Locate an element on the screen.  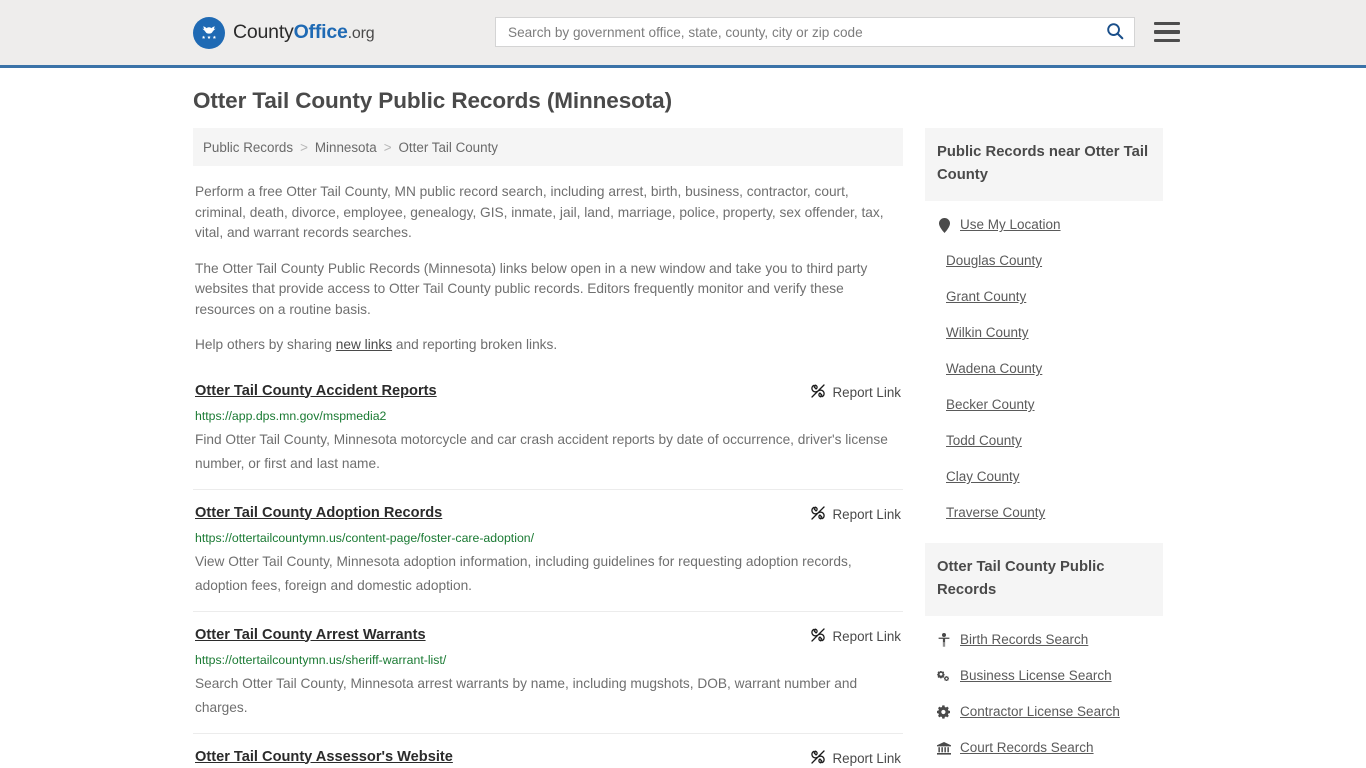
logo-text-tld: .org is located at coordinates (361, 33).